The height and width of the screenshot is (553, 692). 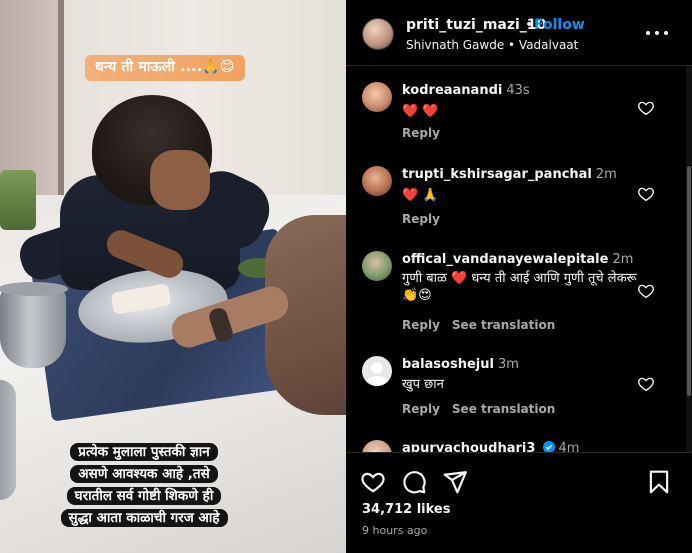 What do you see at coordinates (423, 384) in the screenshot?
I see `comment-body: खुप छान` at bounding box center [423, 384].